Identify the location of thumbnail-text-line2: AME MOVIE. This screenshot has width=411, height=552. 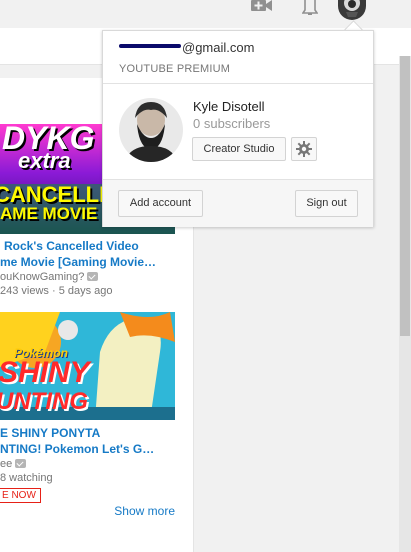
(49, 213).